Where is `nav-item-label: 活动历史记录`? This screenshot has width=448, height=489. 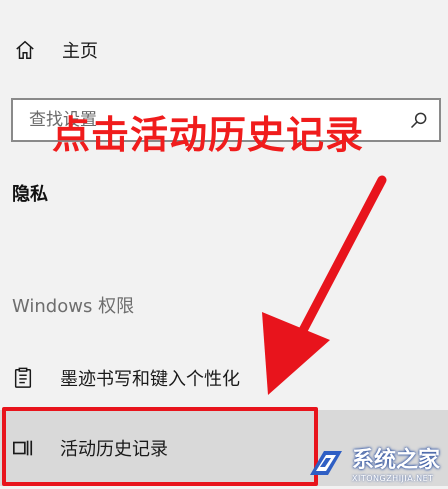 nav-item-label: 活动历史记录 is located at coordinates (114, 449).